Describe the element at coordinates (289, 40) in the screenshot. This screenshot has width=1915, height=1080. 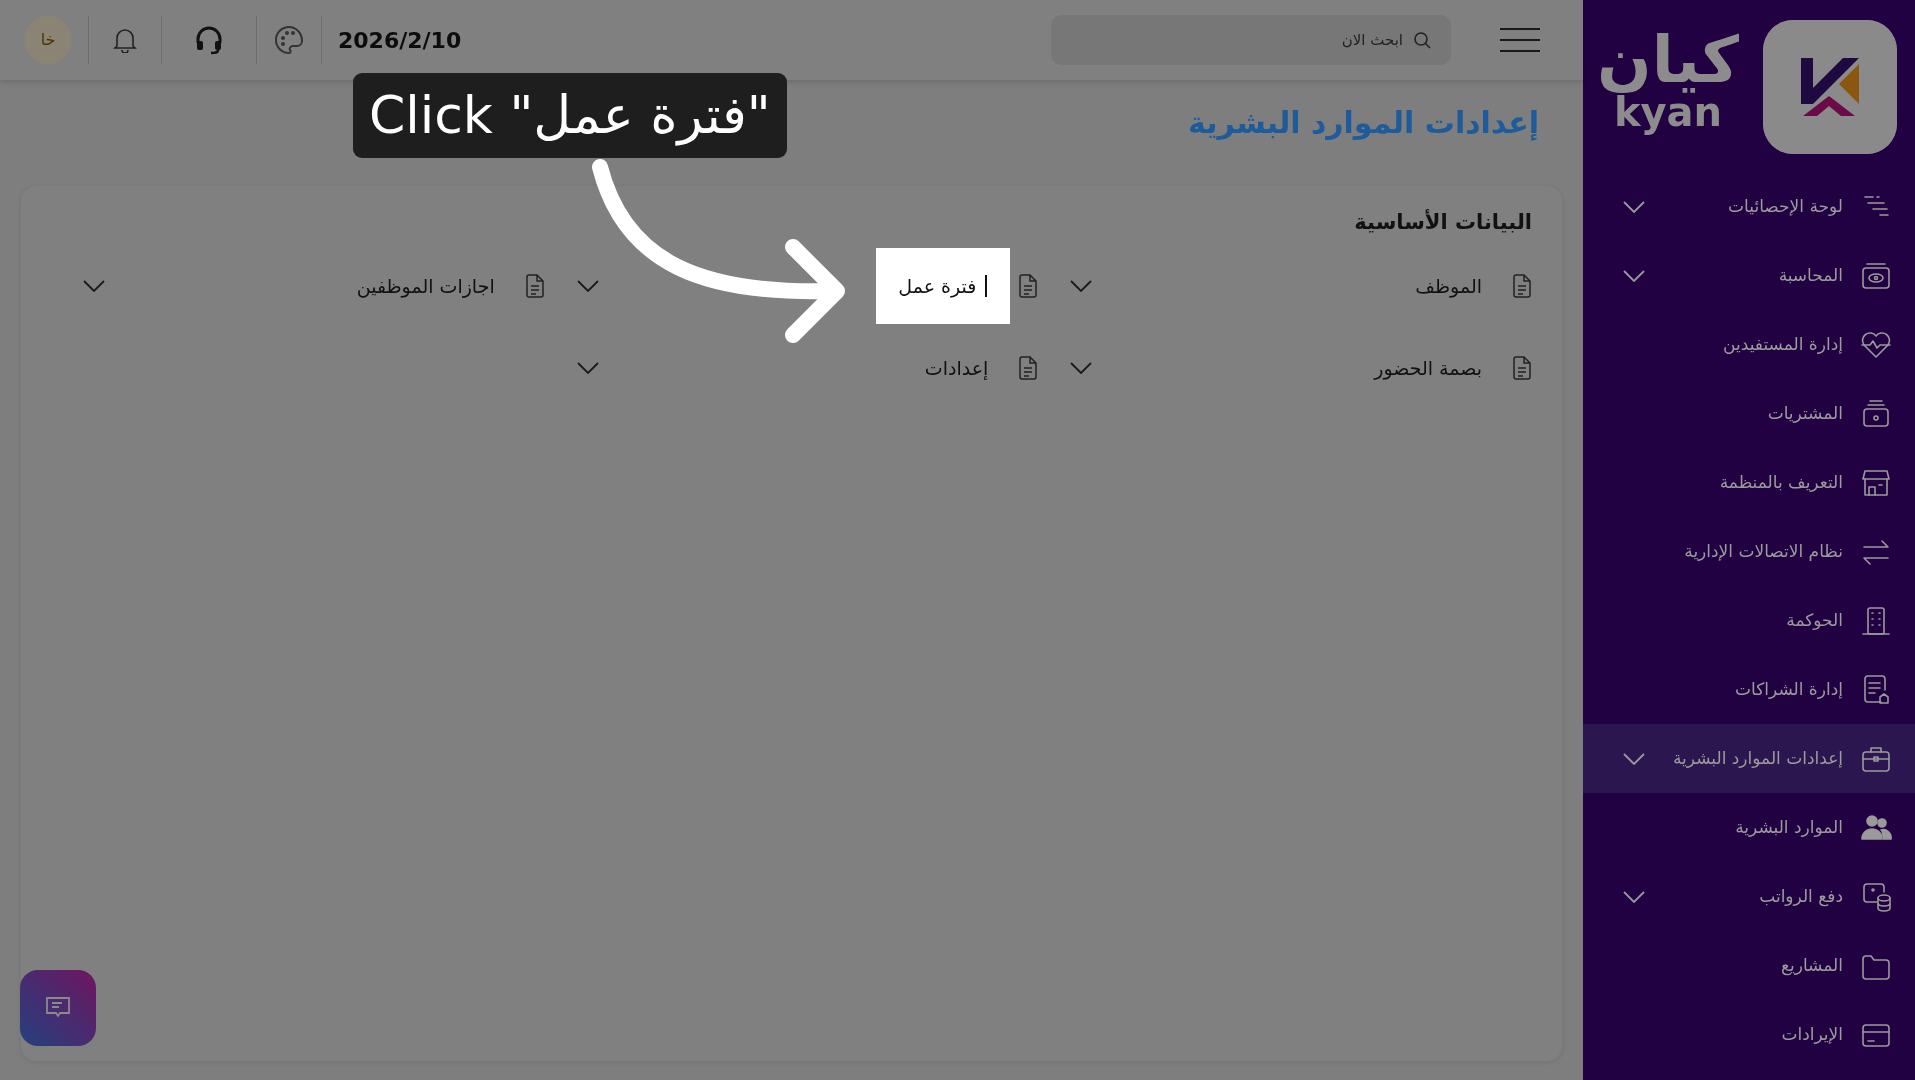
I see `palette-icon` at that location.